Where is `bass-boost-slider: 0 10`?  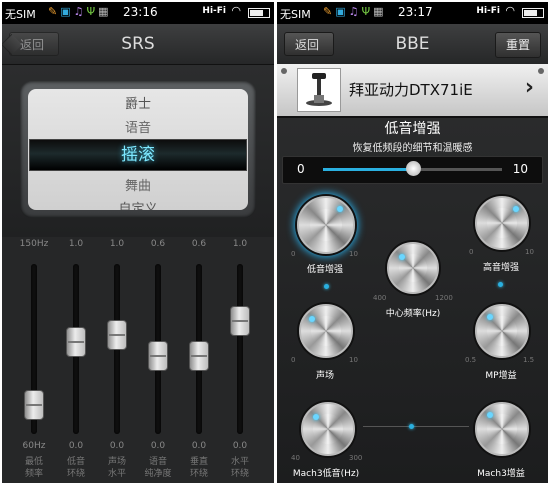
bass-boost-slider: 0 10 is located at coordinates (412, 170).